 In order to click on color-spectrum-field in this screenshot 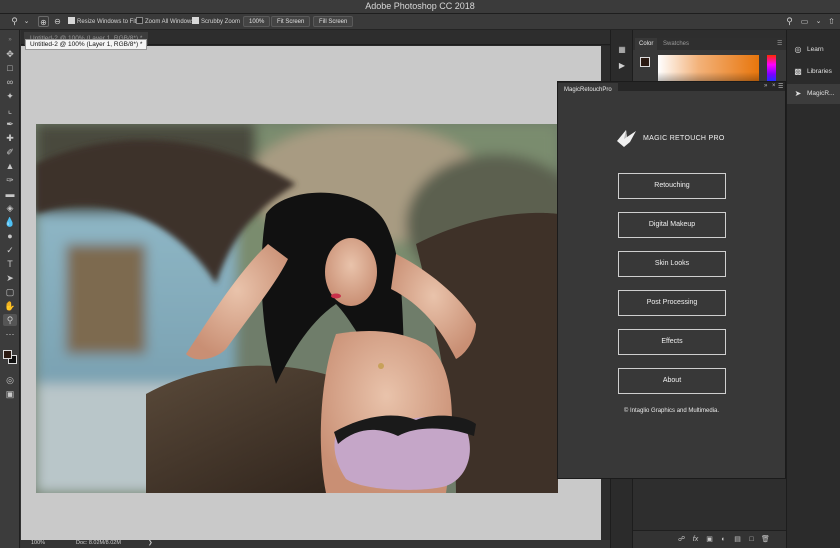, I will do `click(708, 69)`.